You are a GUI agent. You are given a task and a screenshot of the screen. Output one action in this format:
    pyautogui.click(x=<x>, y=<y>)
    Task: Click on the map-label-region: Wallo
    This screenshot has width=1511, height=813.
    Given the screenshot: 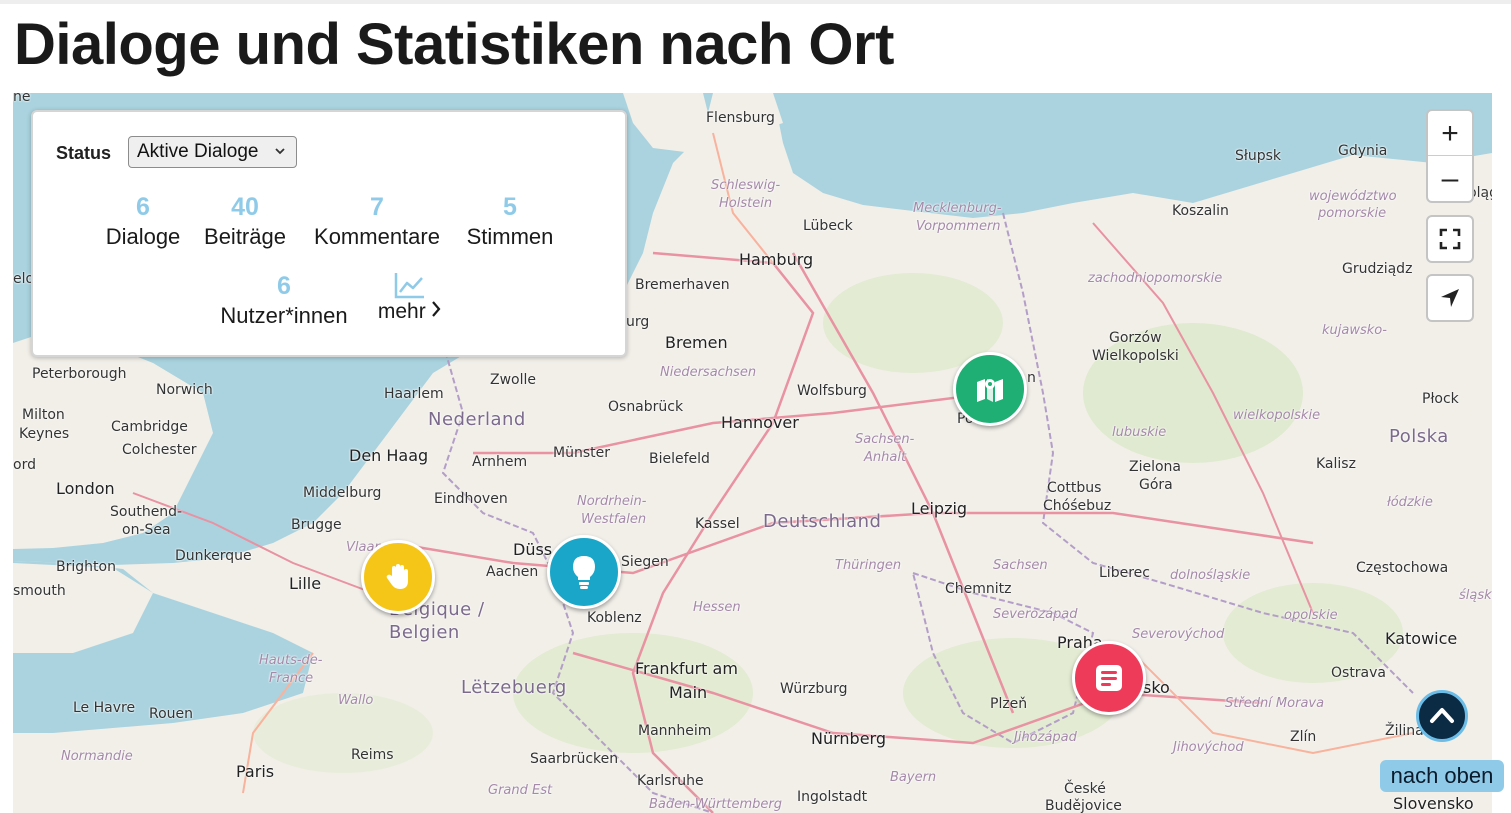 What is the action you would take?
    pyautogui.click(x=356, y=700)
    